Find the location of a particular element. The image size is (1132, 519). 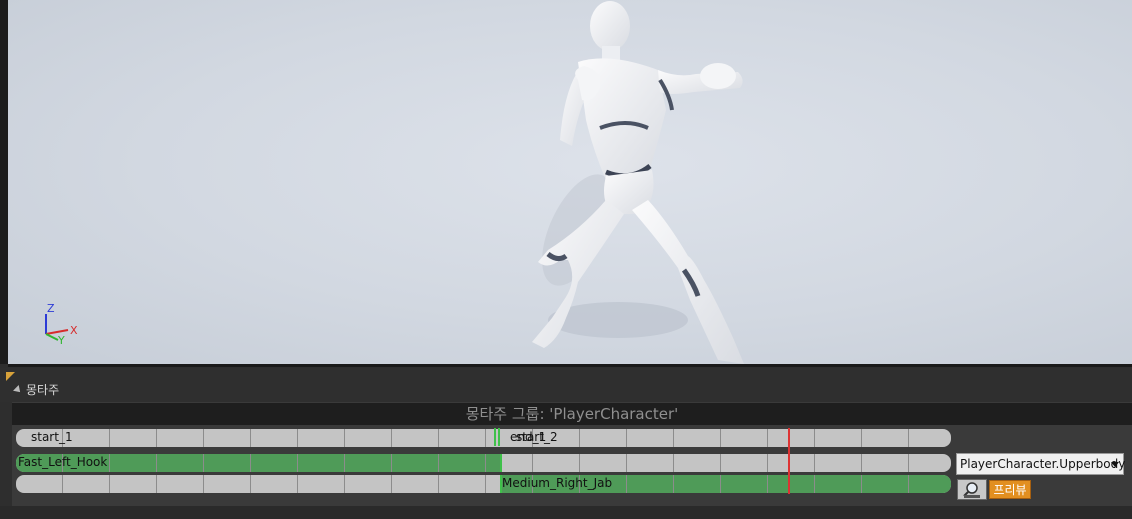

slot-name-value: PlayerCharacter.Upperbody is located at coordinates (1043, 464).